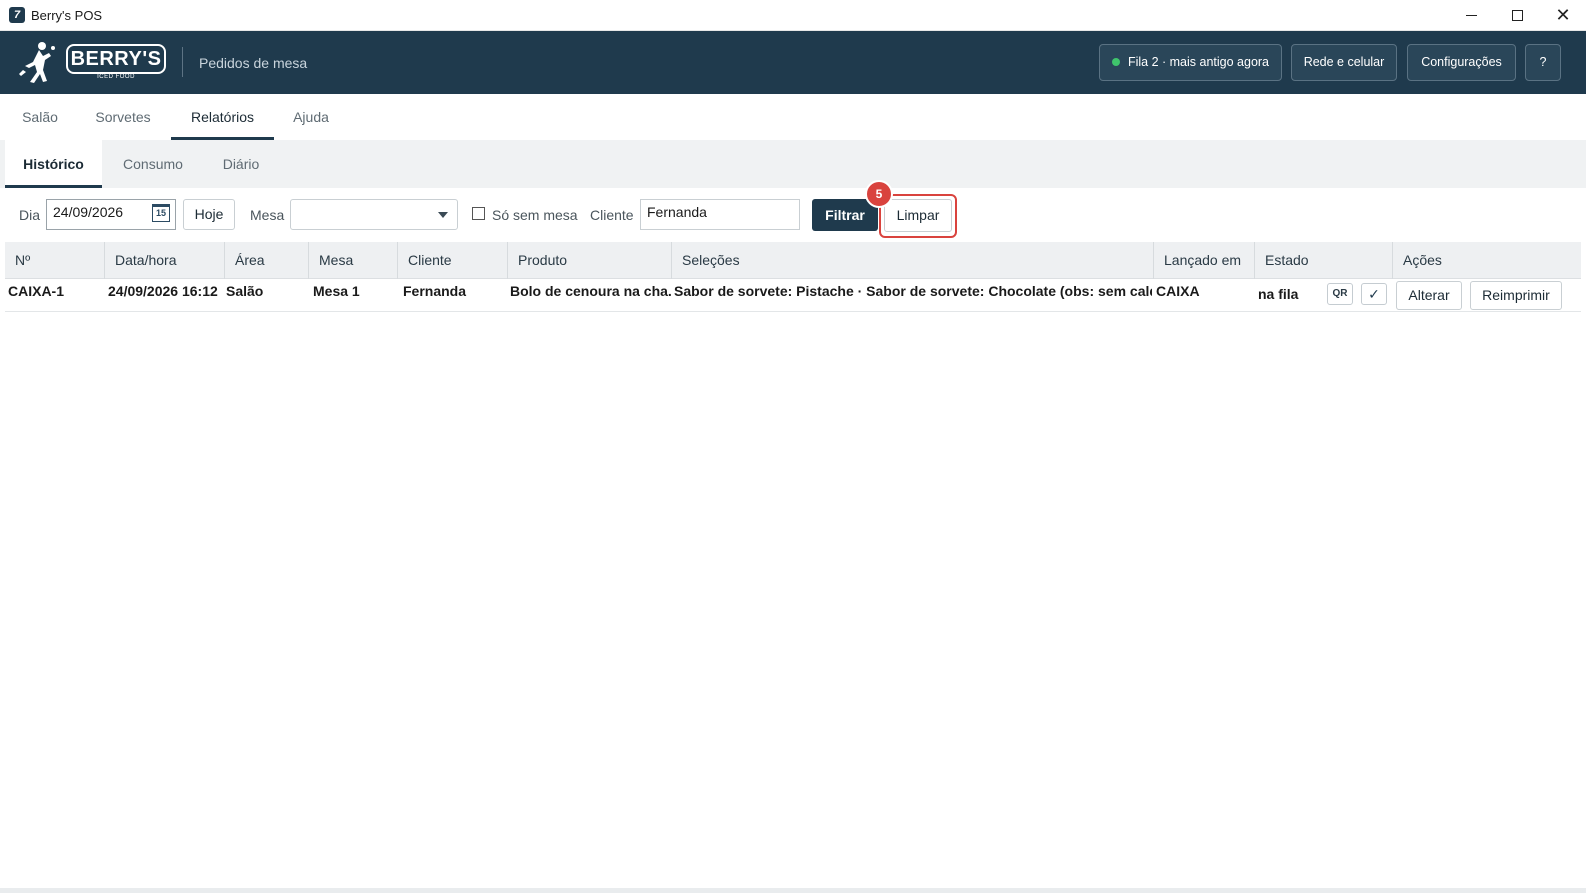  I want to click on subtab-label: Histórico, so click(53, 164).